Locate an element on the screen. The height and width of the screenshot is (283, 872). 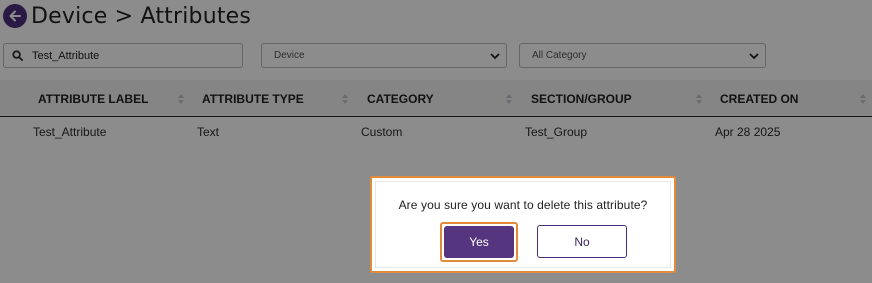
yes-button: Yes is located at coordinates (479, 242).